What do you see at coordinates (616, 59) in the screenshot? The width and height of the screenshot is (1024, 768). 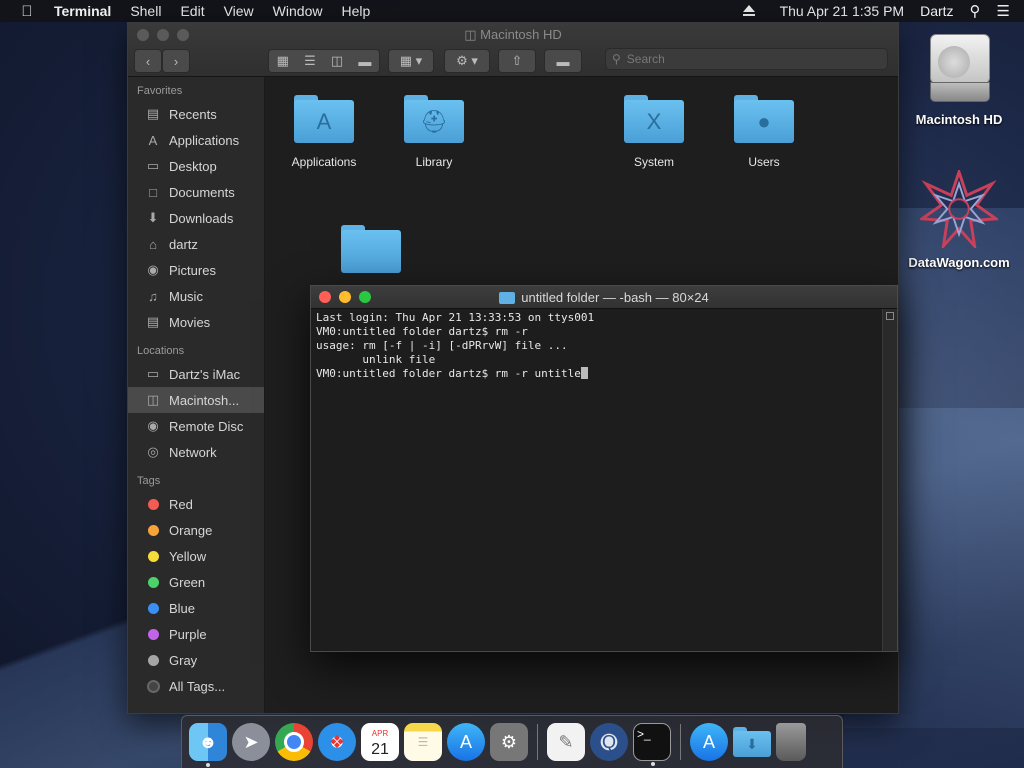 I see `search-icon: ⚲` at bounding box center [616, 59].